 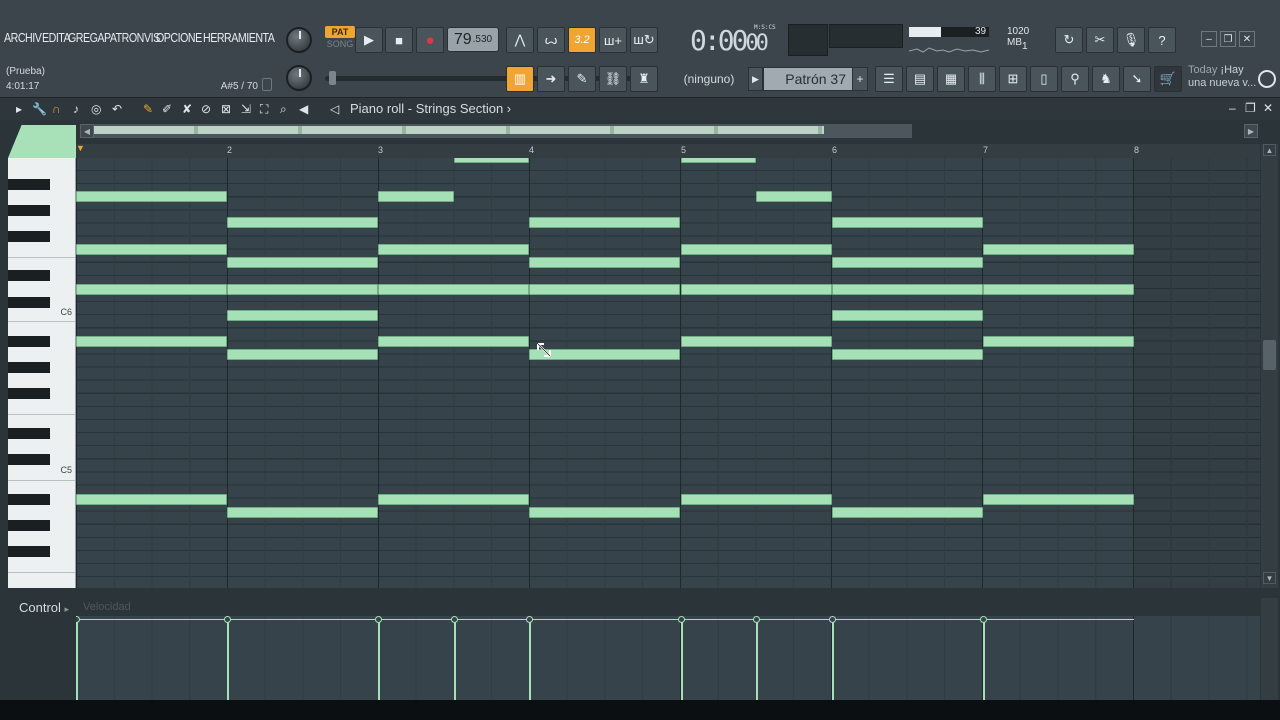 I want to click on velocity-scrollbar, so click(x=1269, y=649).